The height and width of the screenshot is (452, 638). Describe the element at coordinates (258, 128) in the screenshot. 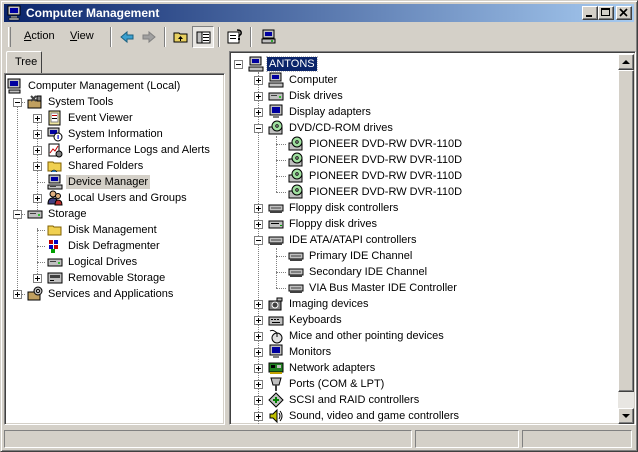

I see `collapse-dvd-drives` at that location.